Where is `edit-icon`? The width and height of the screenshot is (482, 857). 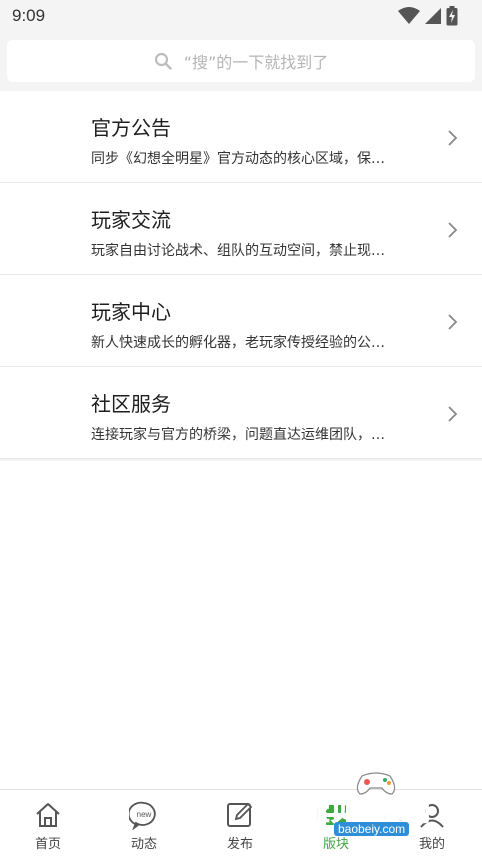 edit-icon is located at coordinates (240, 814).